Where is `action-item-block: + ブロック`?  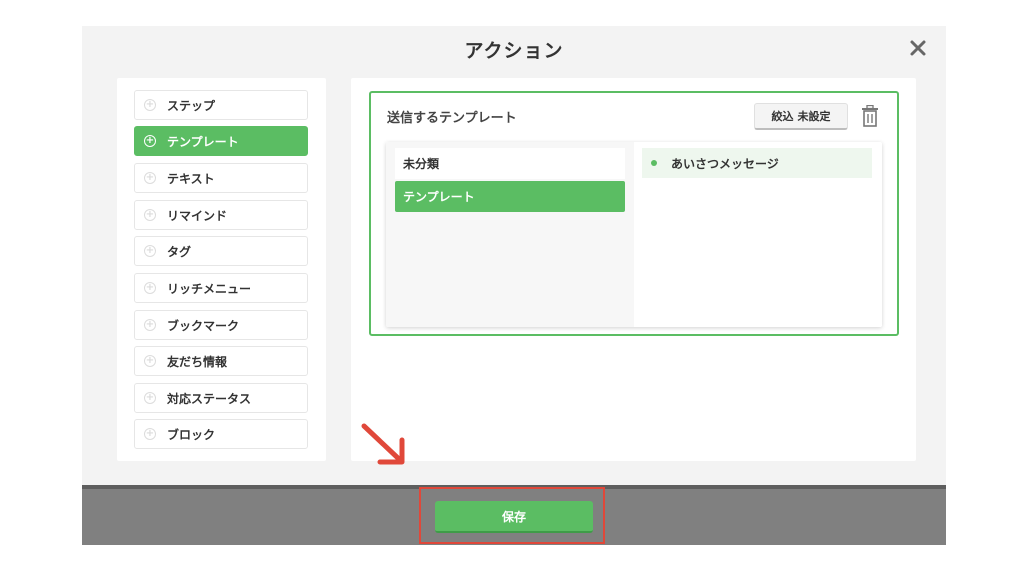 action-item-block: + ブロック is located at coordinates (221, 434).